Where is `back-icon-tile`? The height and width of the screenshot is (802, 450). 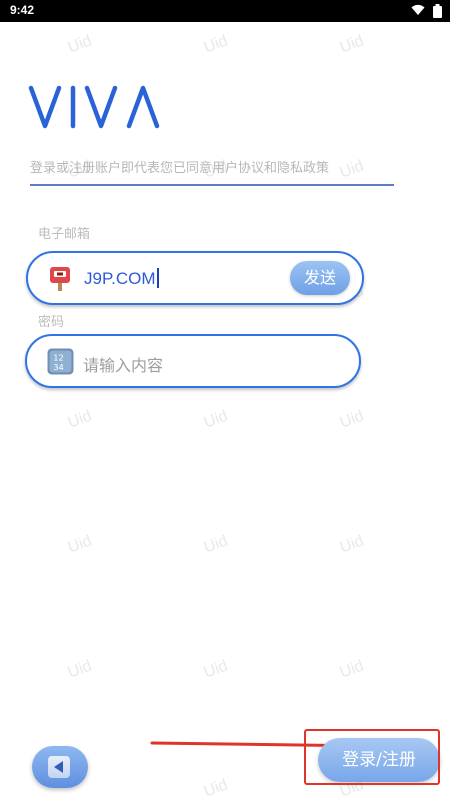
back-icon-tile is located at coordinates (59, 767).